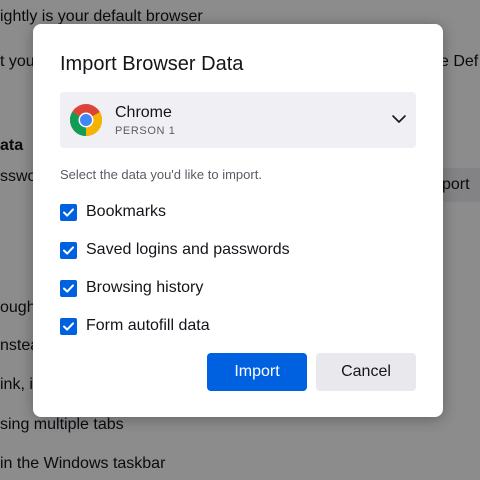 The height and width of the screenshot is (480, 480). What do you see at coordinates (126, 211) in the screenshot?
I see `bookmarks-label: Bookmarks` at bounding box center [126, 211].